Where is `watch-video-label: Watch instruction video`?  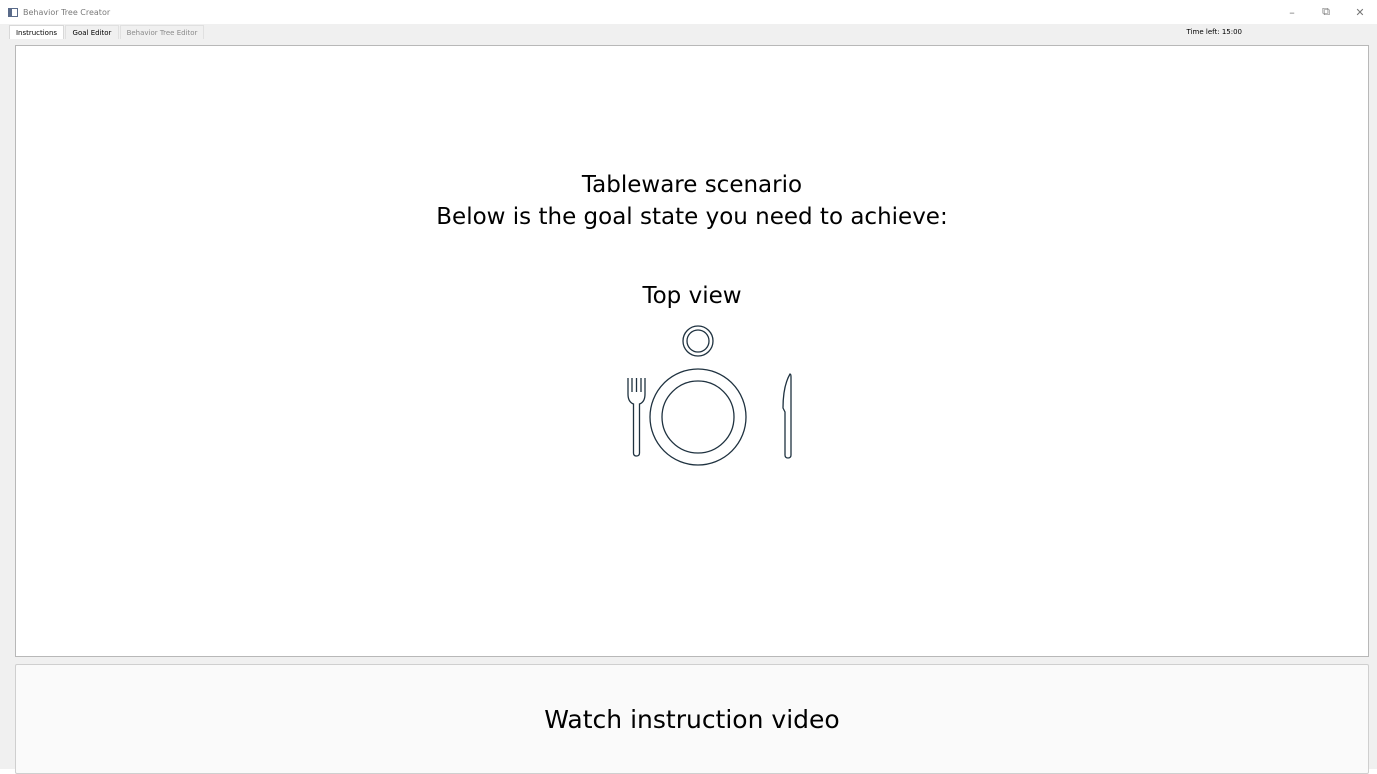 watch-video-label: Watch instruction video is located at coordinates (692, 719).